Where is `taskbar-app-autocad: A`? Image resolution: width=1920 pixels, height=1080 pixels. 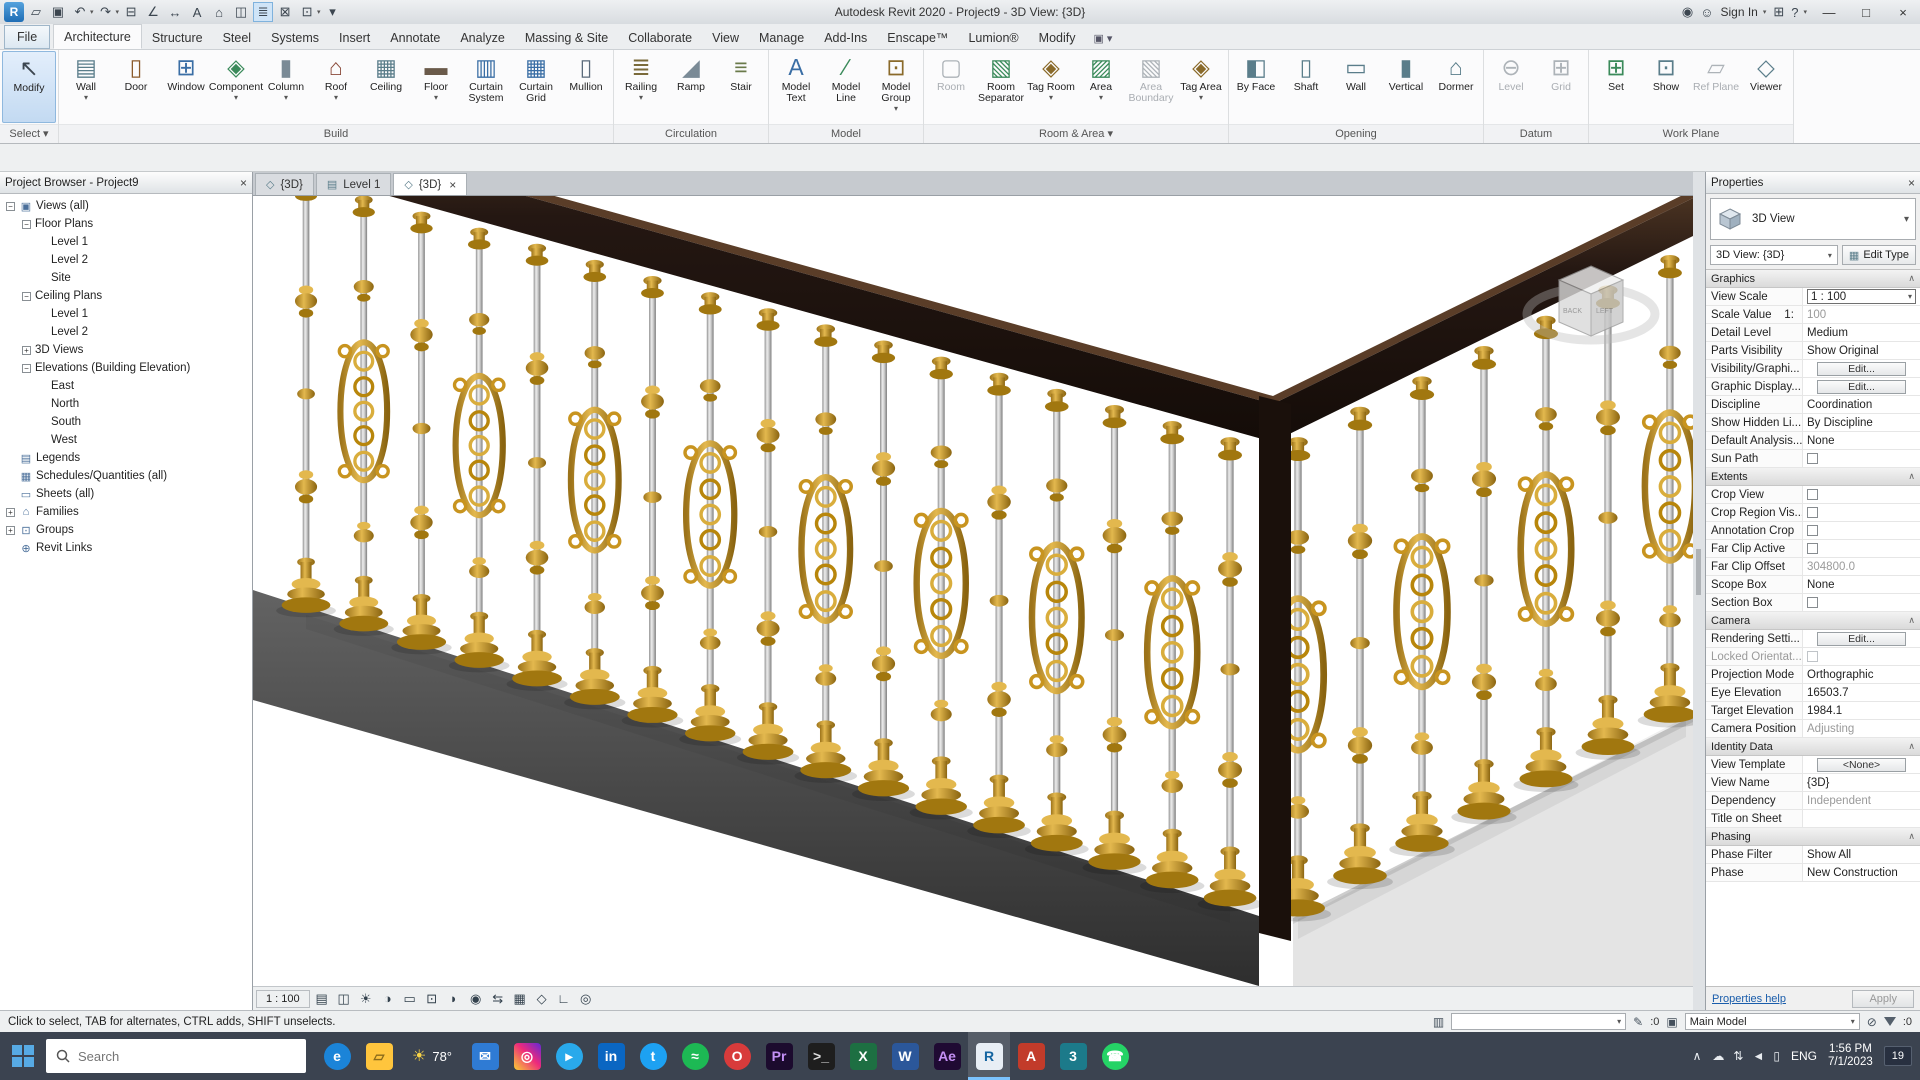 taskbar-app-autocad: A is located at coordinates (1031, 1056).